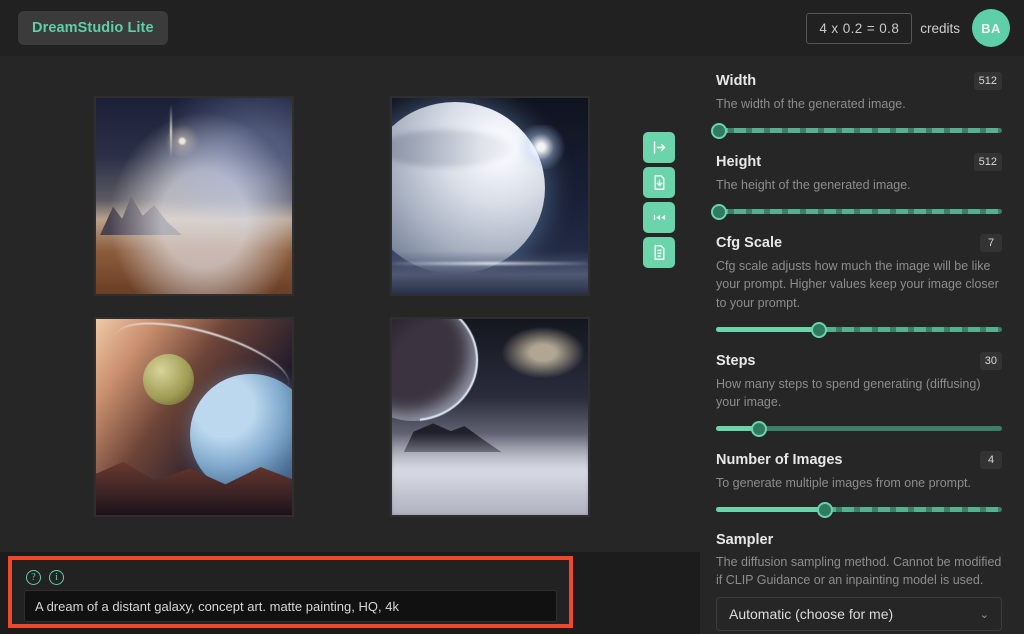 Image resolution: width=1024 pixels, height=634 pixels. What do you see at coordinates (859, 459) in the screenshot?
I see `control-header: Number of Images 4` at bounding box center [859, 459].